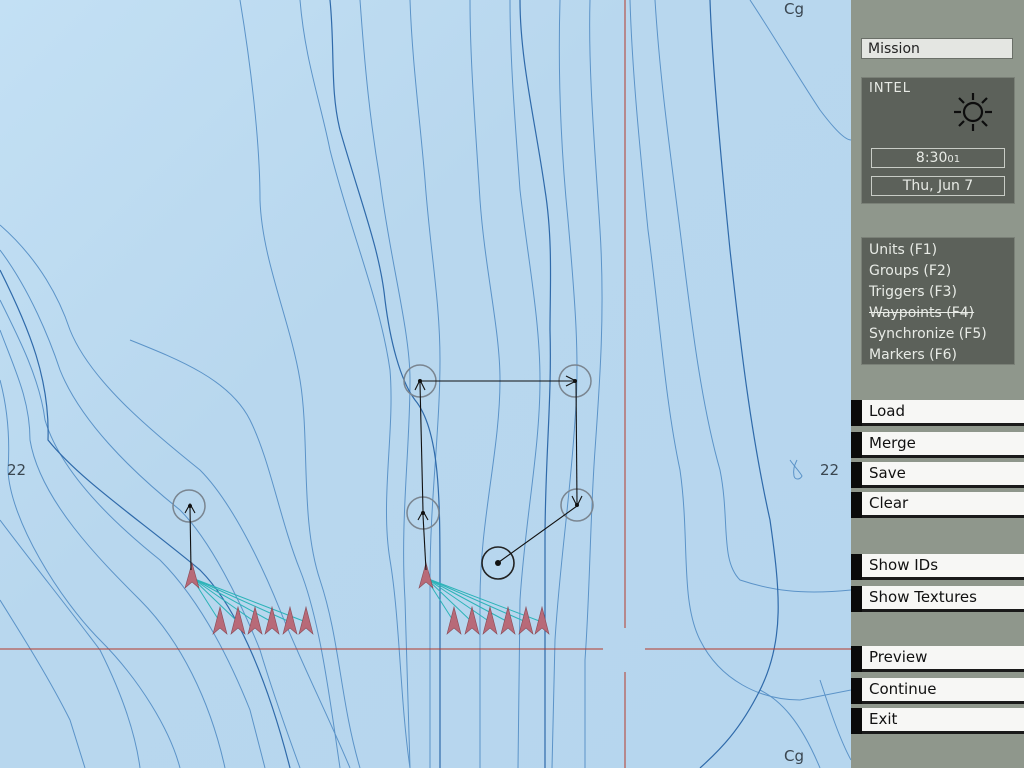 This screenshot has height=768, width=1024. I want to click on map-label-cg-bottom: Cg, so click(794, 756).